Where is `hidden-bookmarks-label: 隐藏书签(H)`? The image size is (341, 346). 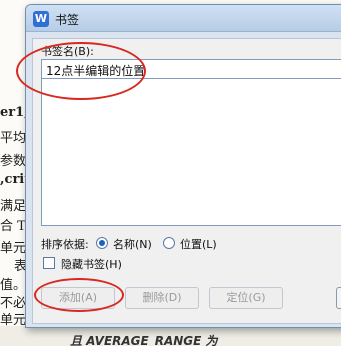
hidden-bookmarks-label: 隐藏书签(H) is located at coordinates (91, 264).